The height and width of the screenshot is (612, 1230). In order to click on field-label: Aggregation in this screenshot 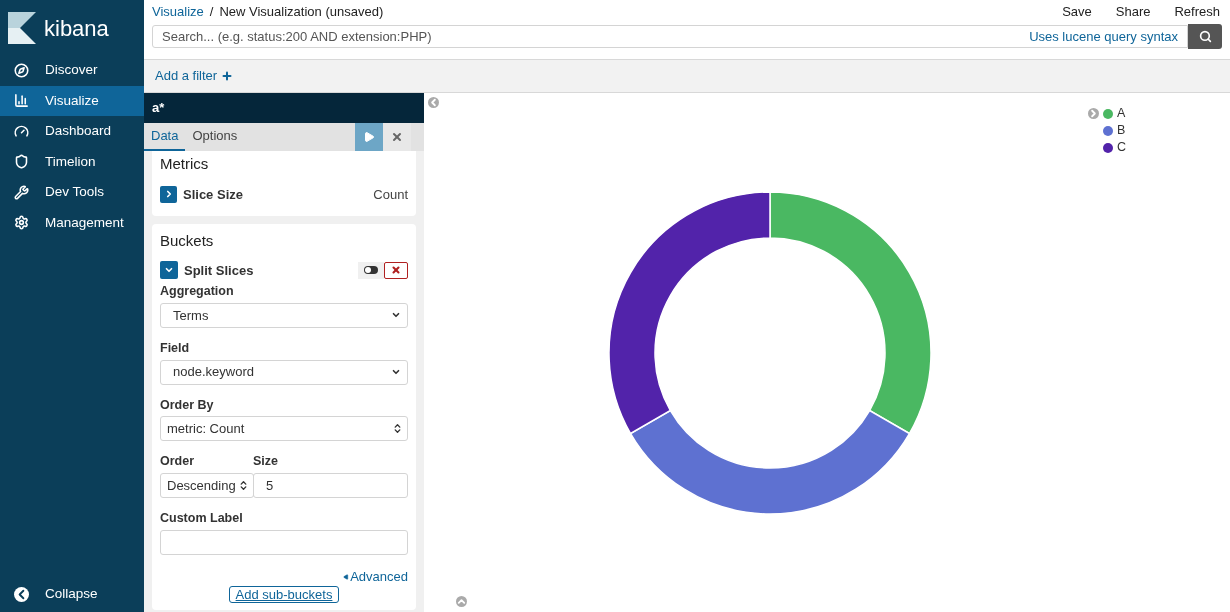, I will do `click(197, 291)`.